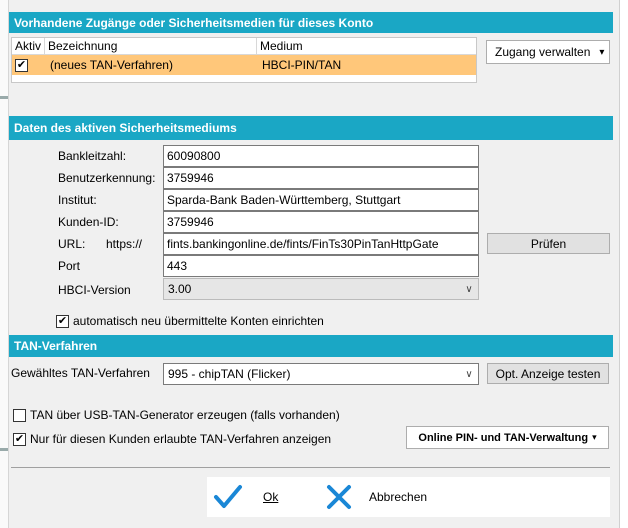 The height and width of the screenshot is (528, 628). I want to click on accounts-list-header: Aktiv Bezeichnung Medium, so click(244, 46).